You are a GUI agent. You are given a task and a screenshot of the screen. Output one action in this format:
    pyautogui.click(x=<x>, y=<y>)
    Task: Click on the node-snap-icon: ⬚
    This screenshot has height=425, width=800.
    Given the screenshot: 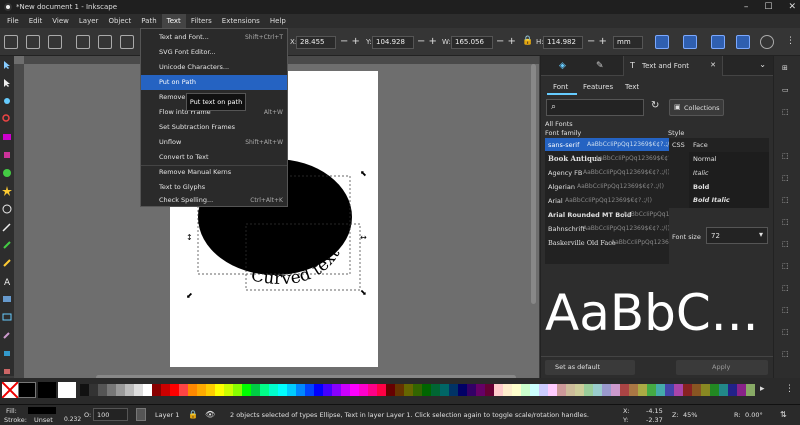 What is the action you would take?
    pyautogui.click(x=787, y=157)
    